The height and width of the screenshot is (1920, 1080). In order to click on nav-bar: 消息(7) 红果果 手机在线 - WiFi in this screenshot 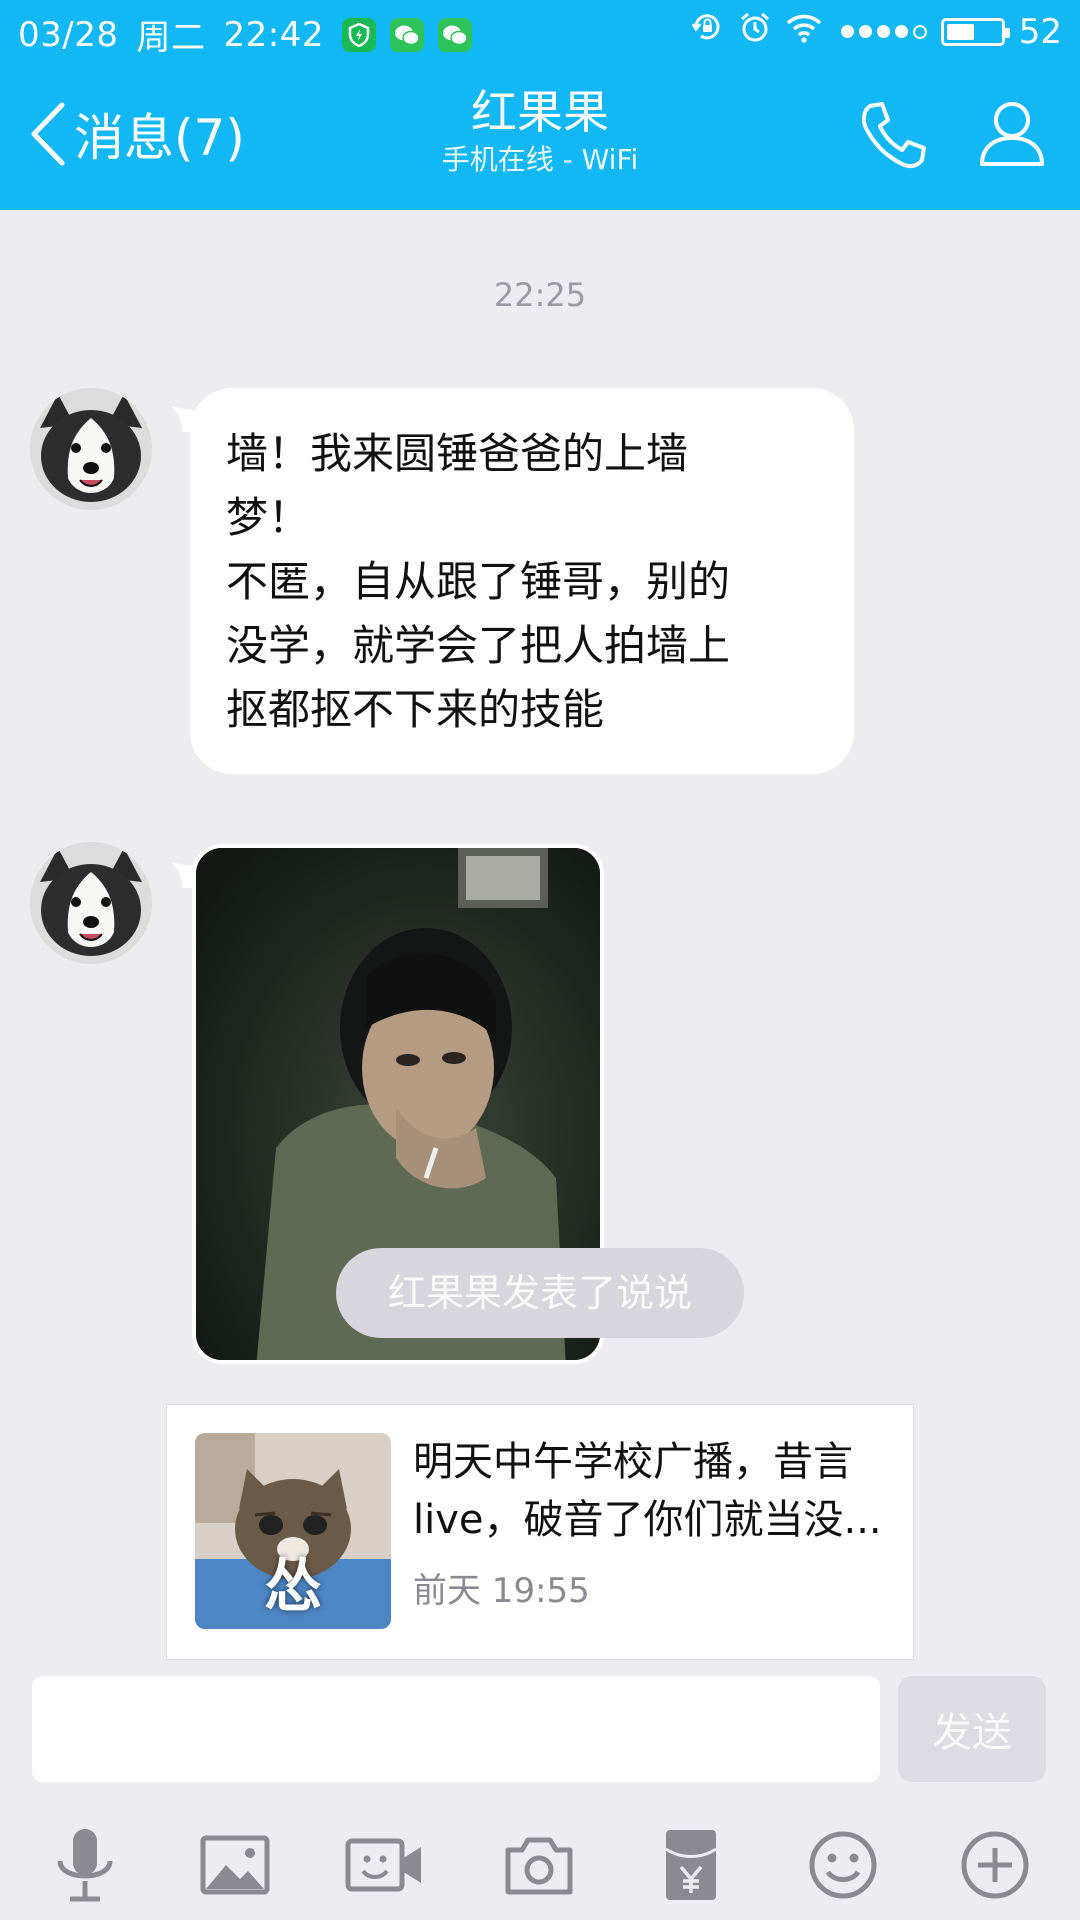, I will do `click(540, 136)`.